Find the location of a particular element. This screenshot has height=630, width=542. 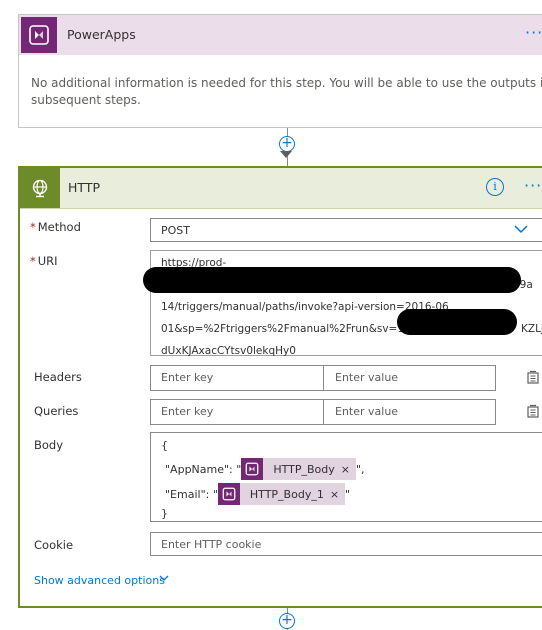

body-suffix: ", is located at coordinates (360, 469).